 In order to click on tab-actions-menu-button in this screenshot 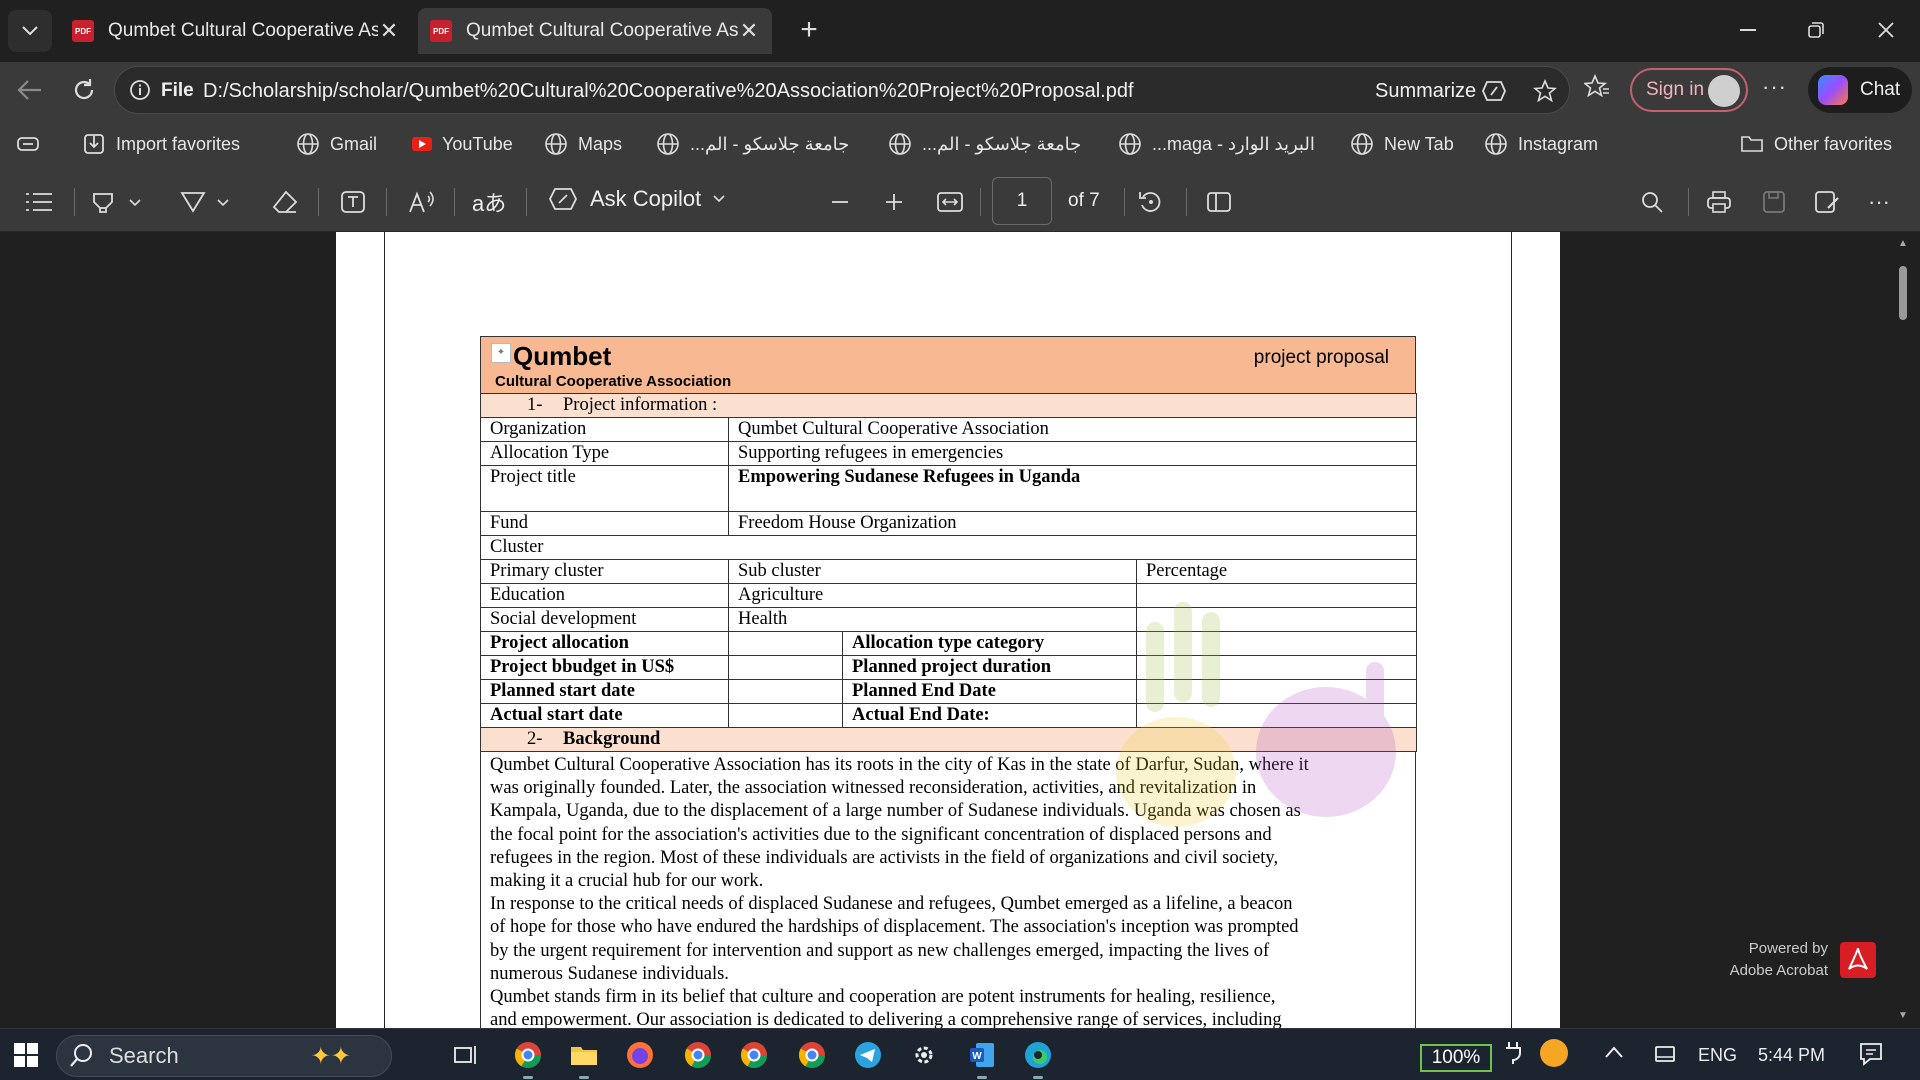, I will do `click(30, 31)`.